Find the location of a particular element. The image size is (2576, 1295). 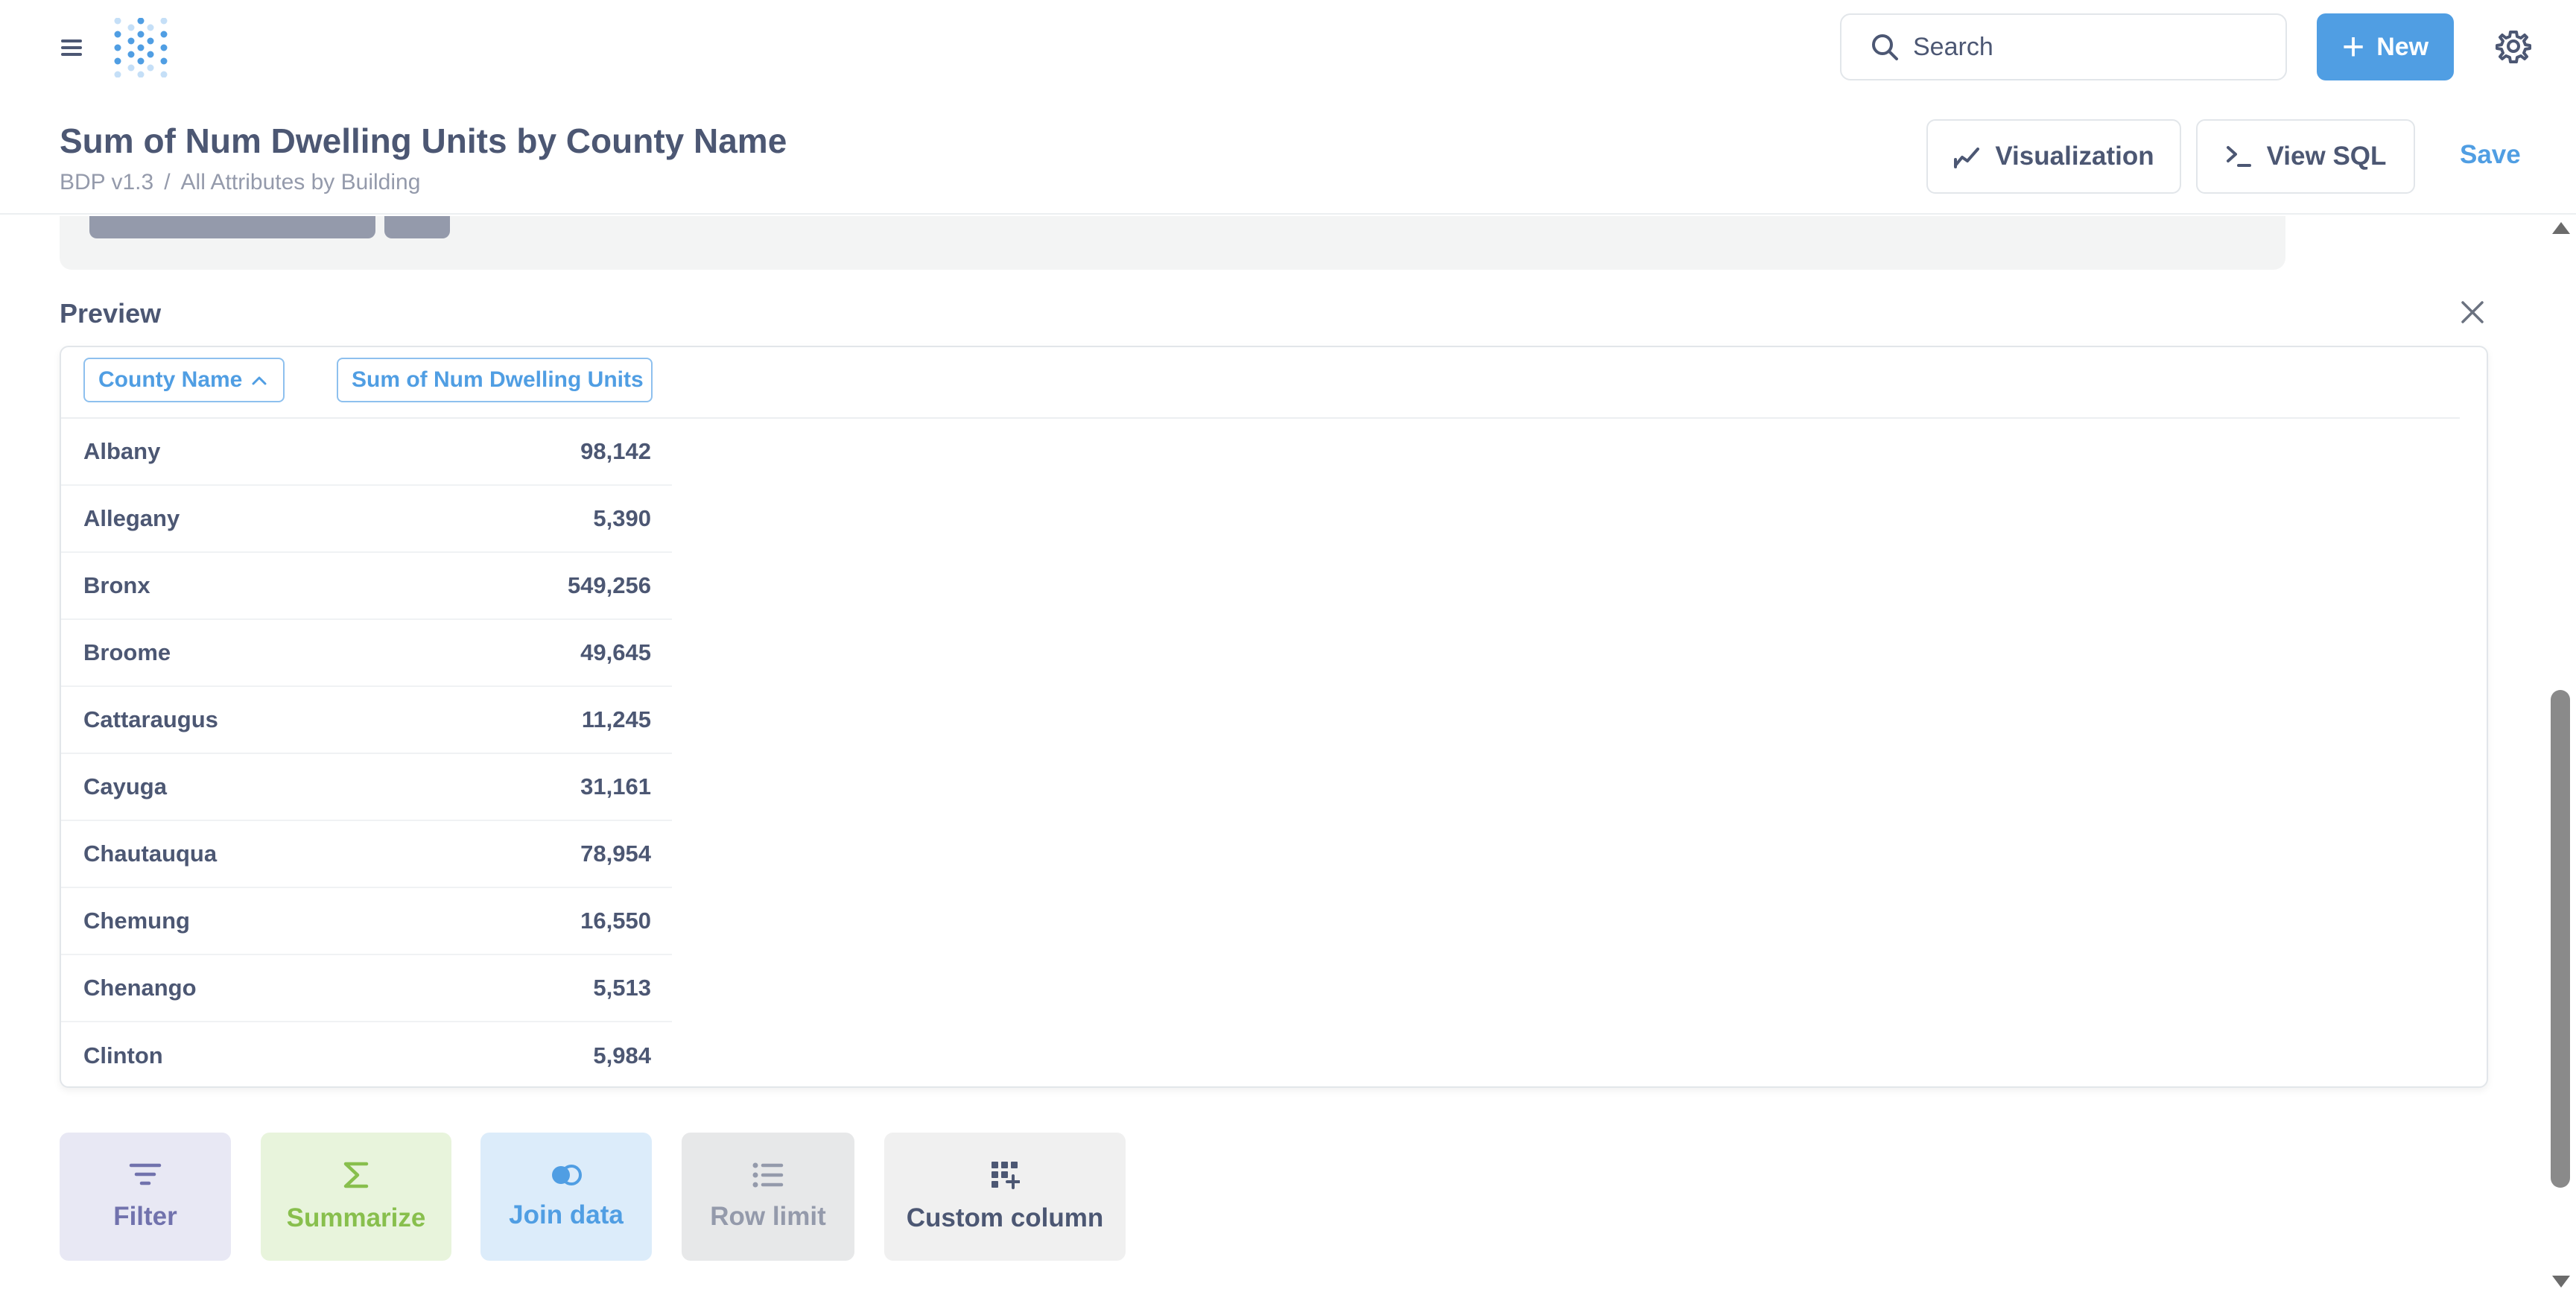

filter-label: Filter is located at coordinates (145, 1216).